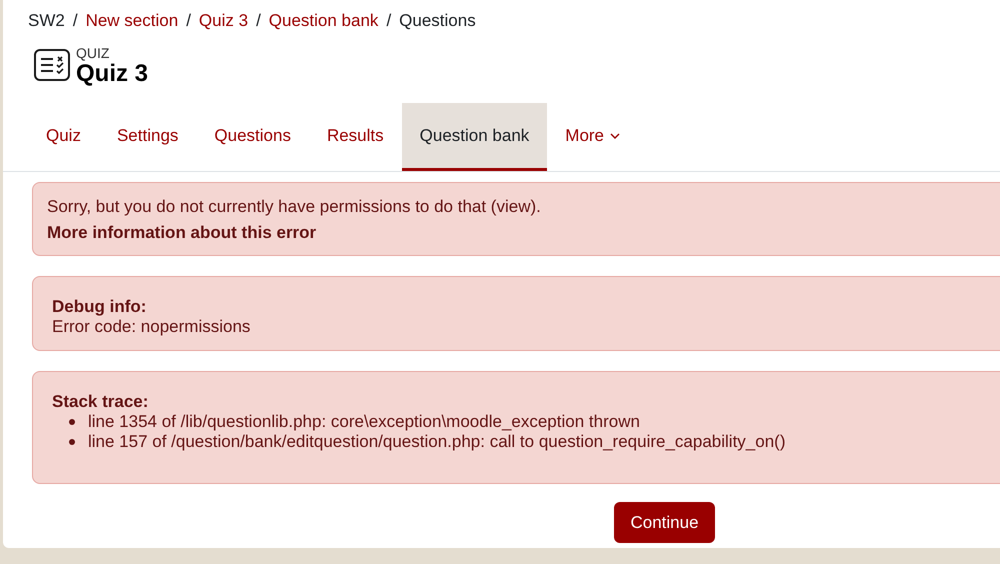 Image resolution: width=1000 pixels, height=564 pixels. What do you see at coordinates (101, 402) in the screenshot?
I see `stack-trace-heading: Stack trace:` at bounding box center [101, 402].